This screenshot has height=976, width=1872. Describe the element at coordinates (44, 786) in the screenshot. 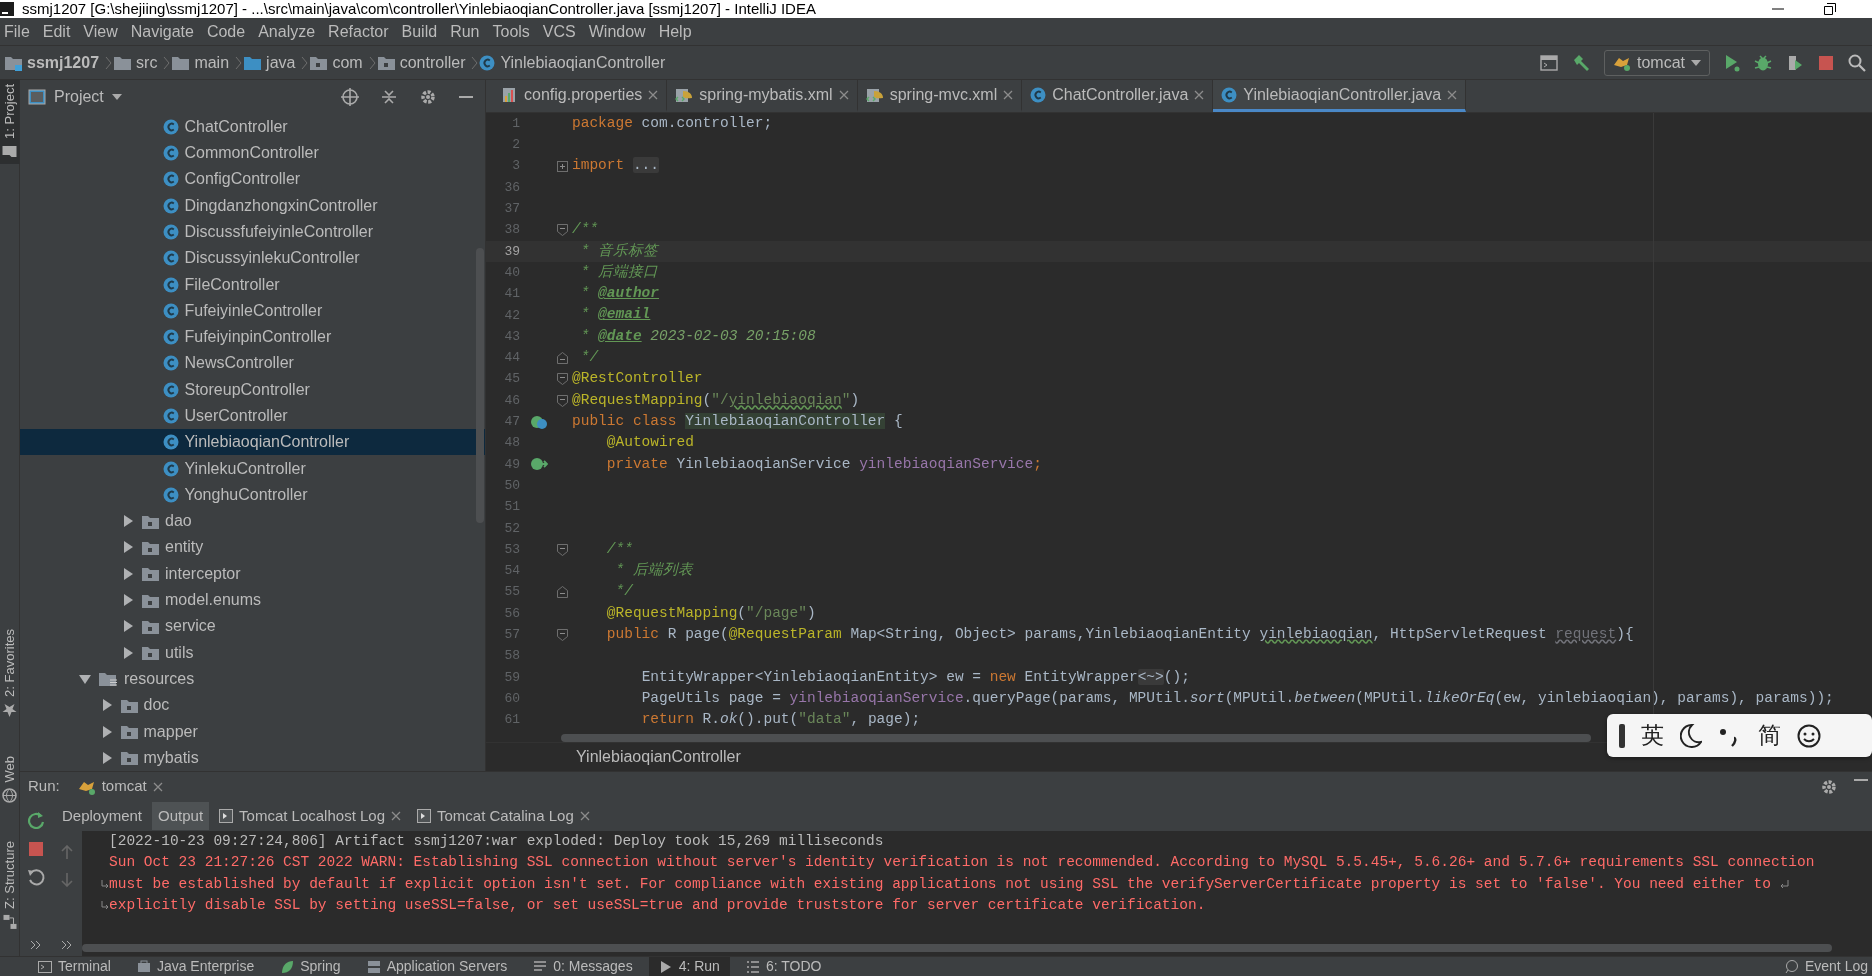

I see `panel-title: Run:` at that location.